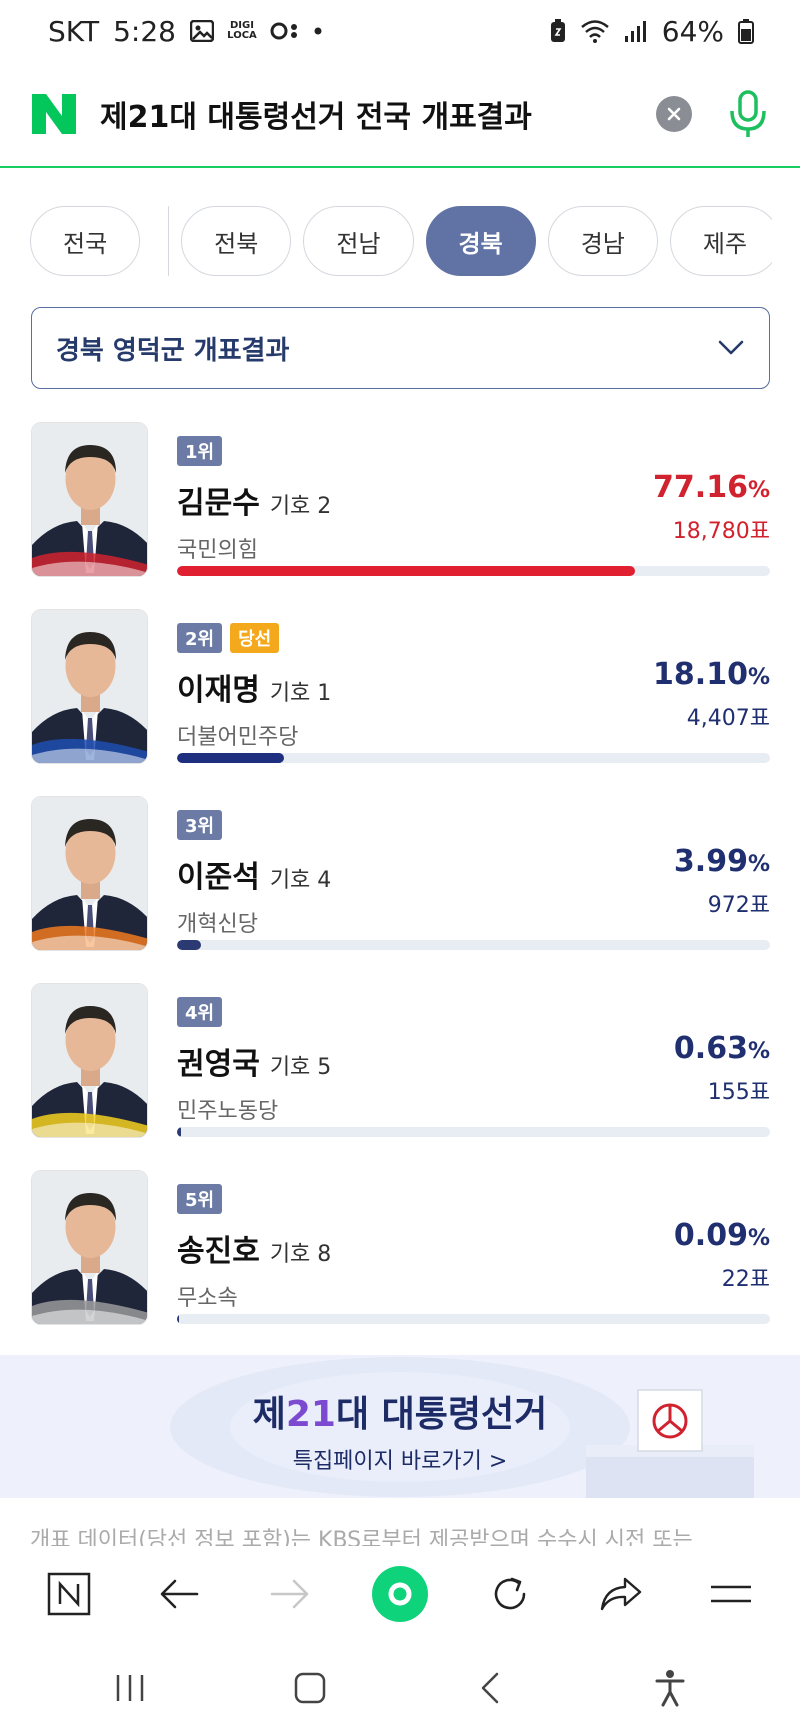 This screenshot has height=1734, width=800. I want to click on candidate-info: 4위 권영국 기호 5 민주노동당, so click(254, 1061).